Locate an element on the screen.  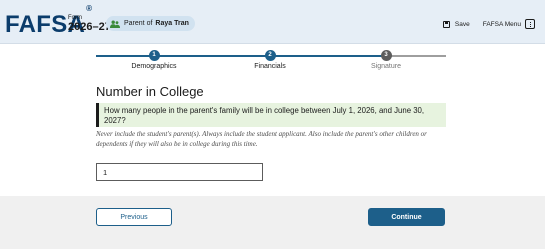
save-button: Save is located at coordinates (456, 24).